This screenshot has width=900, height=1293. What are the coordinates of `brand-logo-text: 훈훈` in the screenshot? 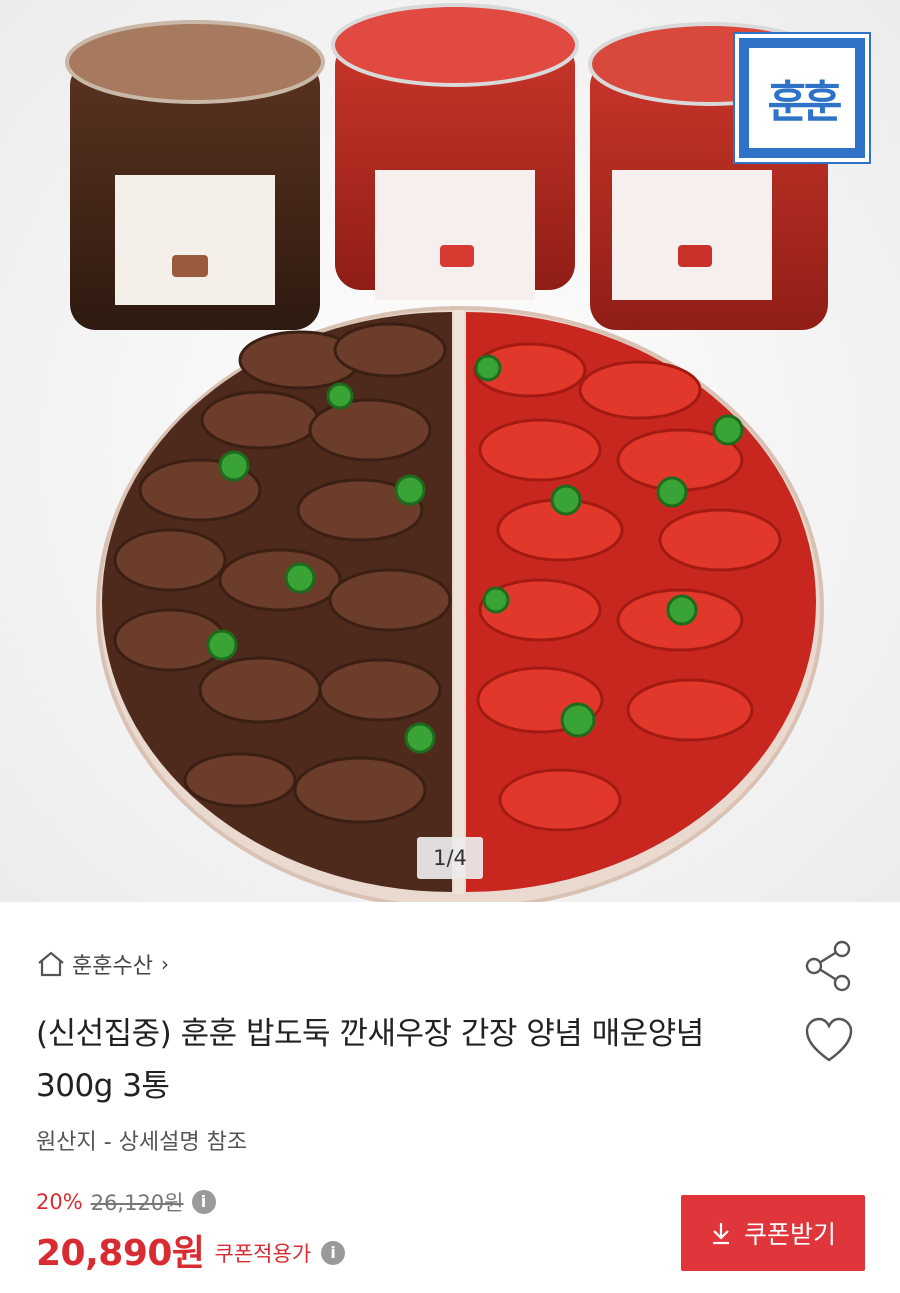 It's located at (802, 98).